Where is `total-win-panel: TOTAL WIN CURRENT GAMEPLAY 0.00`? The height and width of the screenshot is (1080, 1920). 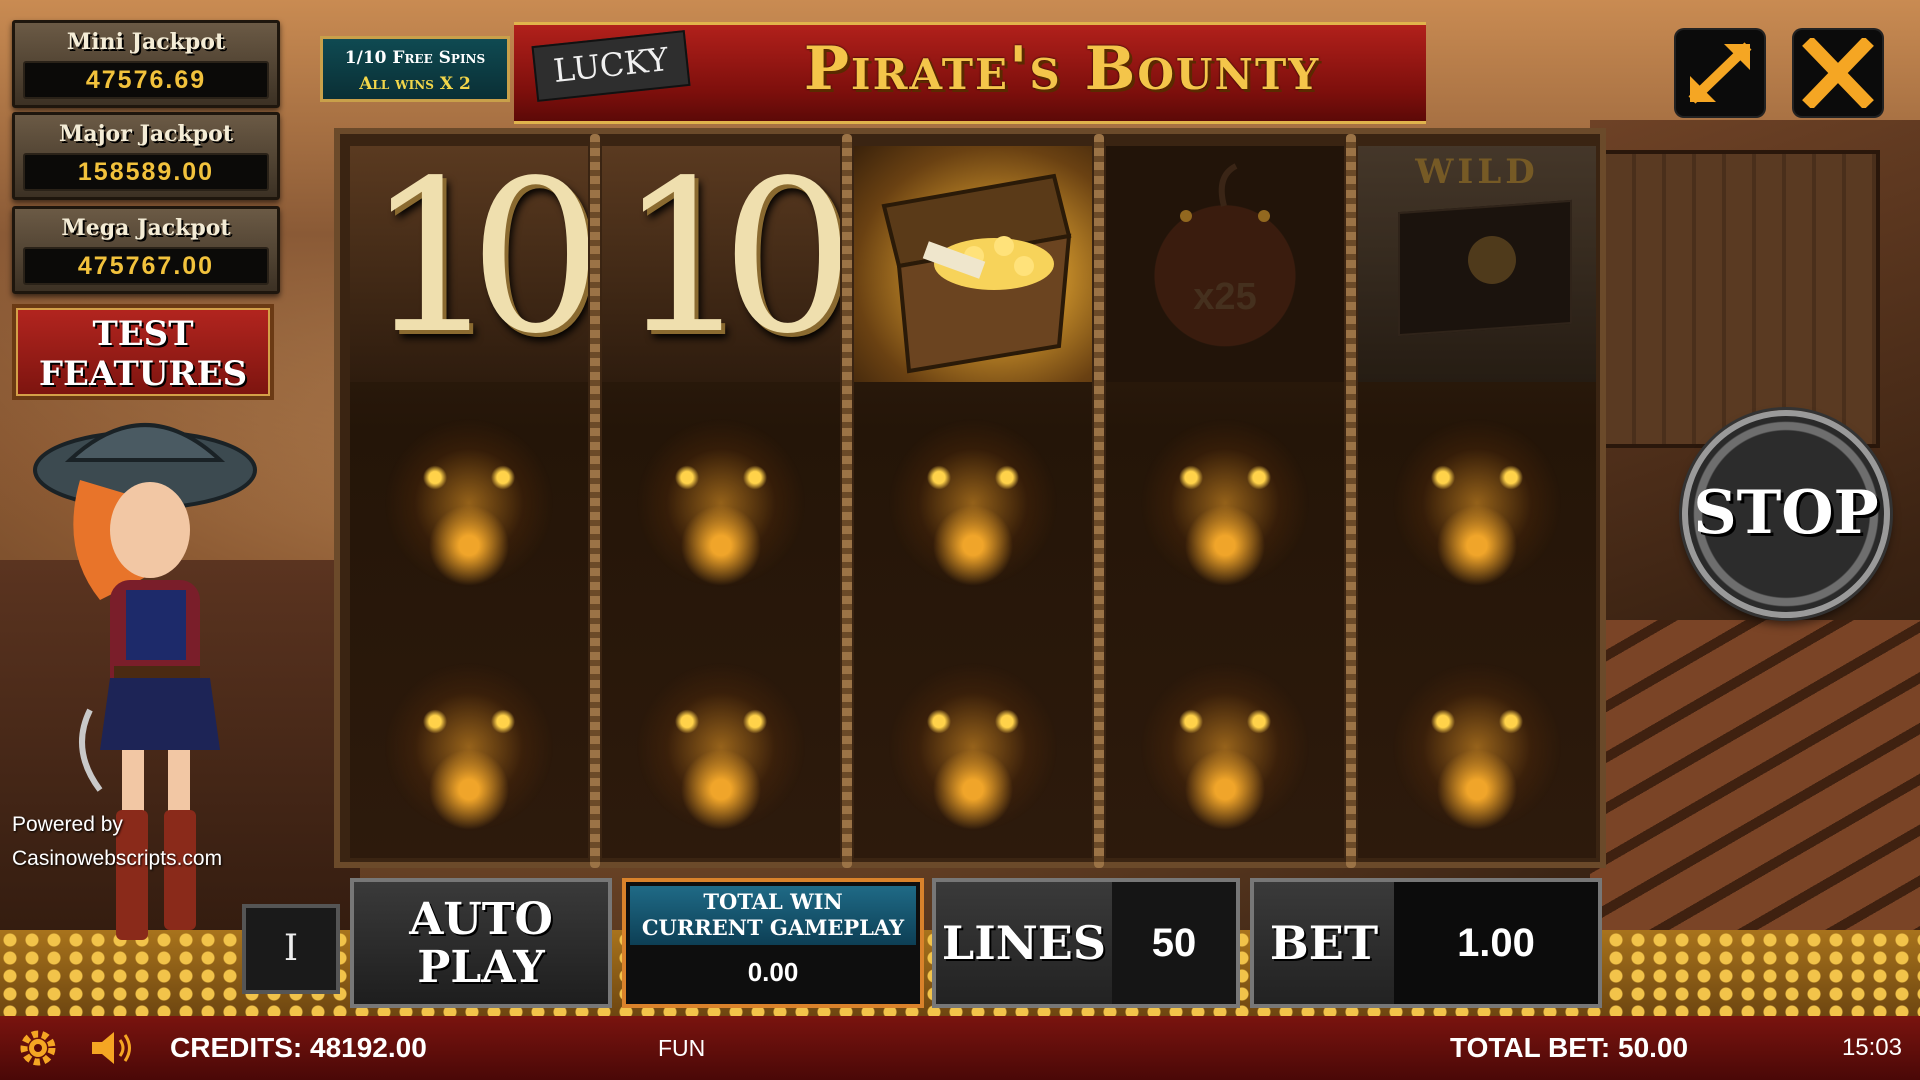 total-win-panel: TOTAL WIN CURRENT GAMEPLAY 0.00 is located at coordinates (773, 943).